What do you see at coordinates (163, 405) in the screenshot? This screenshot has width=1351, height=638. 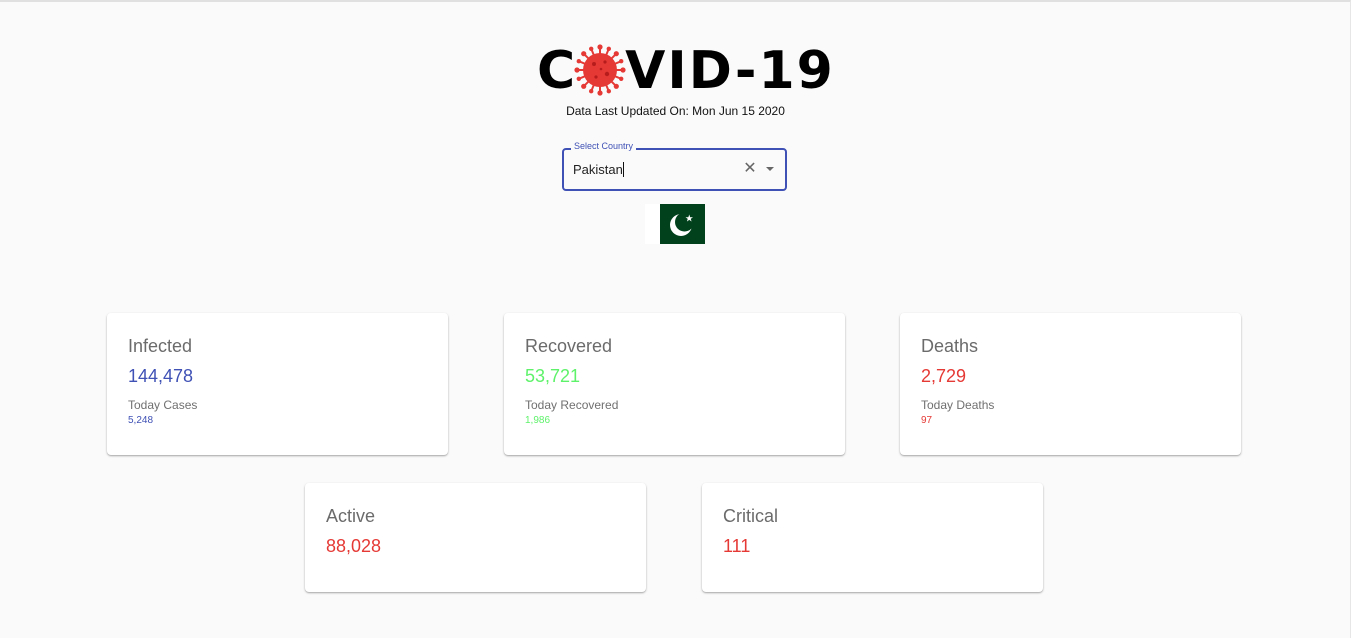 I see `card-sub-label: Today Cases` at bounding box center [163, 405].